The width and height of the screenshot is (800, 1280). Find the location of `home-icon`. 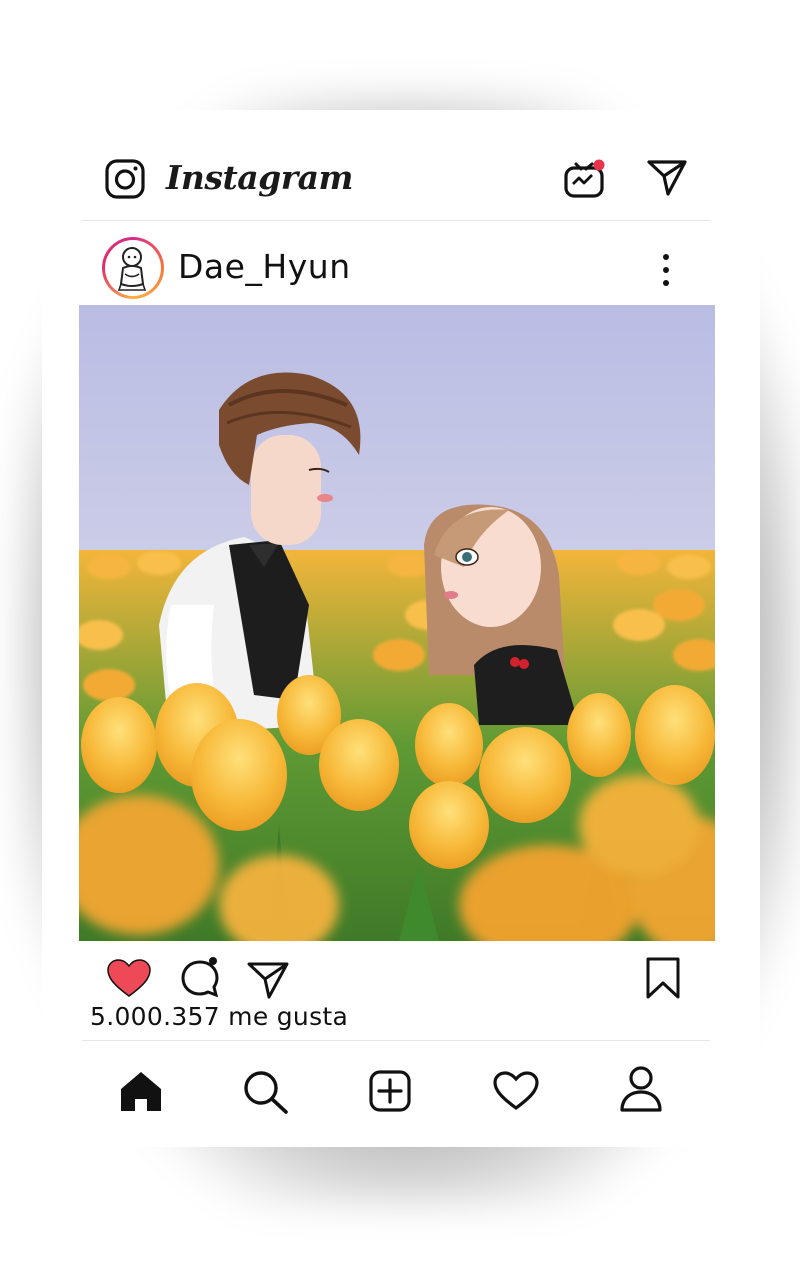

home-icon is located at coordinates (141, 1091).